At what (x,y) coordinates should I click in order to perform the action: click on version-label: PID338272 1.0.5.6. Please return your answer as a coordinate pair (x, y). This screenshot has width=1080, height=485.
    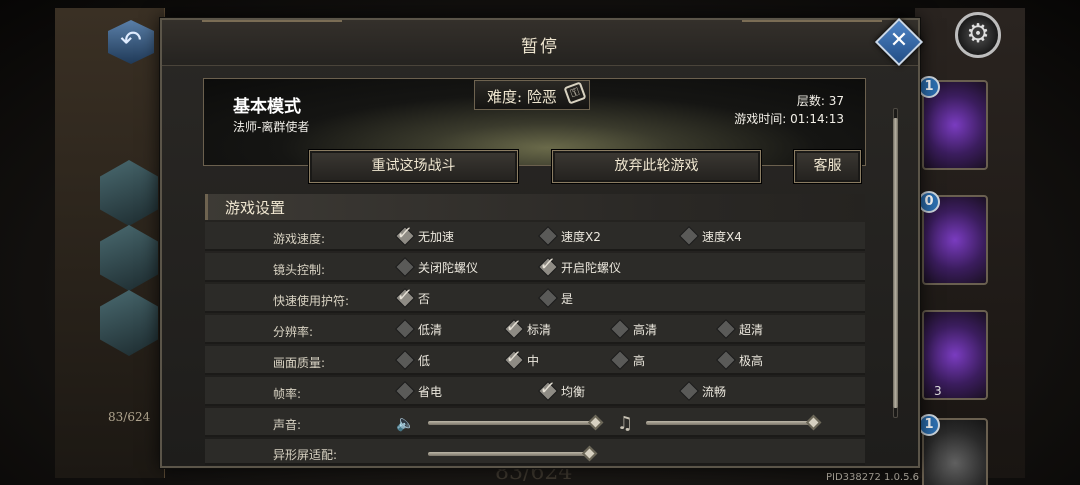
    Looking at the image, I should click on (873, 477).